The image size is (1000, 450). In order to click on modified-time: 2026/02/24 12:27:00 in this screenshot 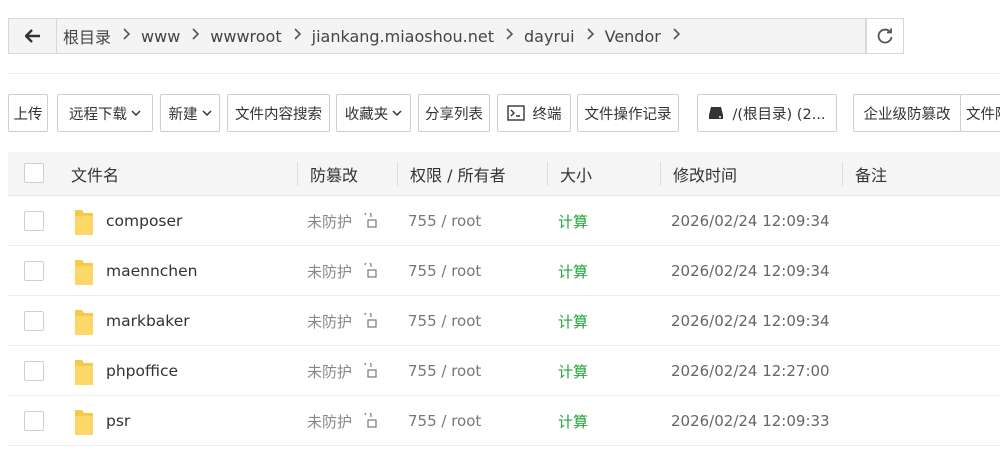, I will do `click(750, 371)`.